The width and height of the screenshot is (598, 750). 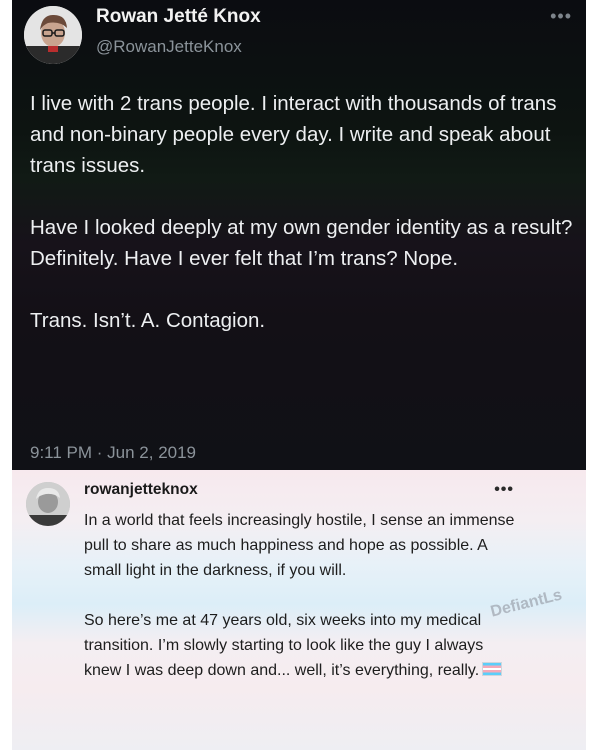 I want to click on display-name: Rowan Jetté Knox, so click(x=178, y=17).